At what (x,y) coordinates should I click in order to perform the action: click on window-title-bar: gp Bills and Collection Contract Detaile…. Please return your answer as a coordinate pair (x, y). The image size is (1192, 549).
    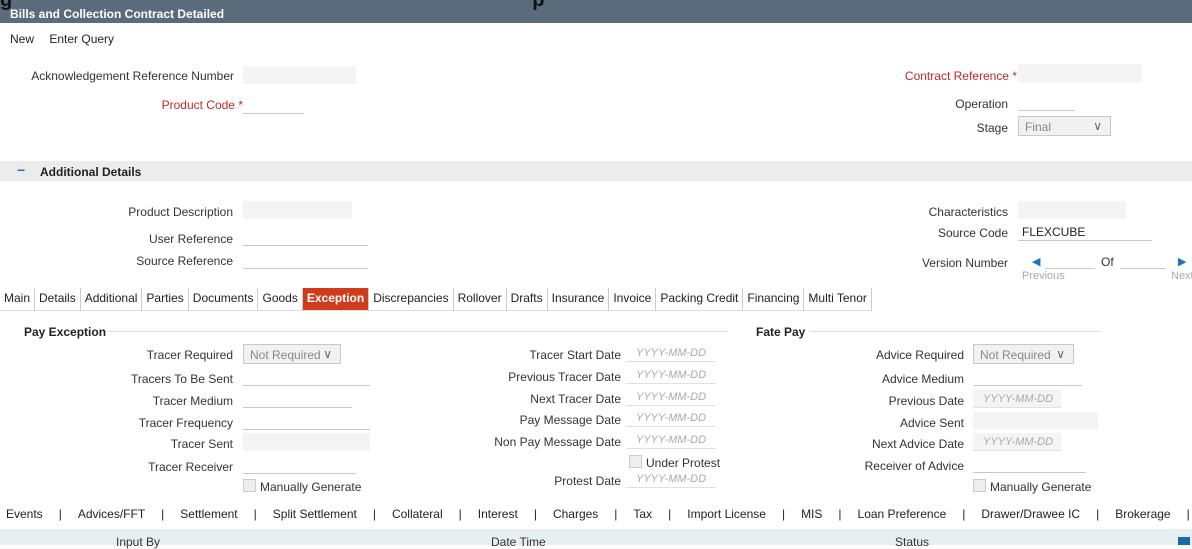
    Looking at the image, I should click on (596, 11).